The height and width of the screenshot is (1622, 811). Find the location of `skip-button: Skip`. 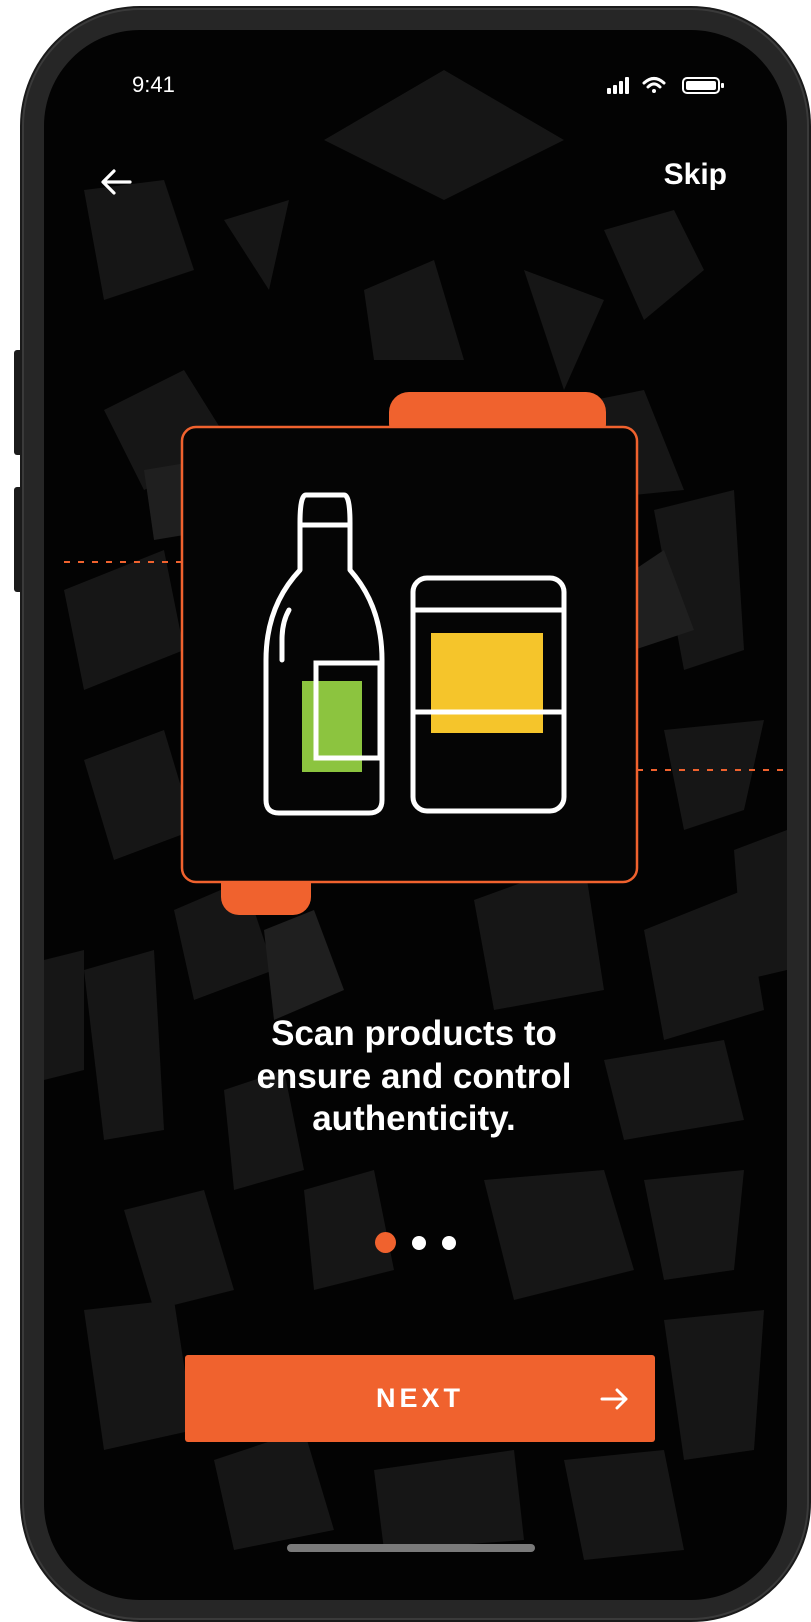

skip-button: Skip is located at coordinates (695, 175).